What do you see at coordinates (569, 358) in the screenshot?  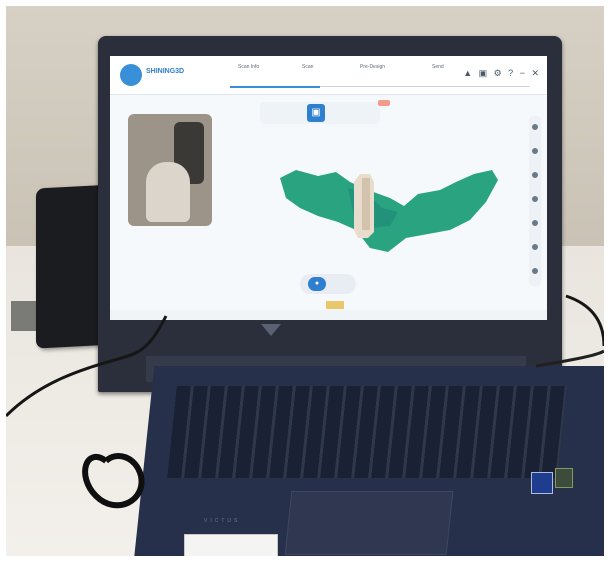 I see `usb-cable` at bounding box center [569, 358].